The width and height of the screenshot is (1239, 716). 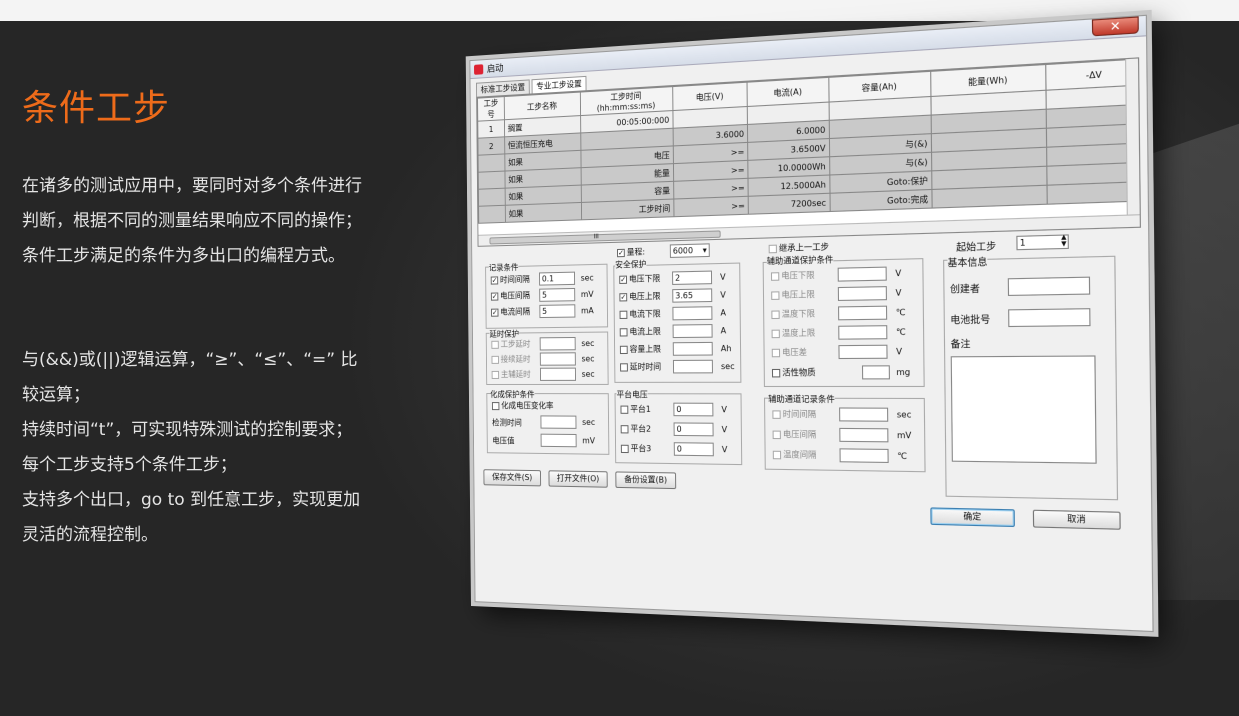 What do you see at coordinates (880, 200) in the screenshot?
I see `table-cell: Goto:完成` at bounding box center [880, 200].